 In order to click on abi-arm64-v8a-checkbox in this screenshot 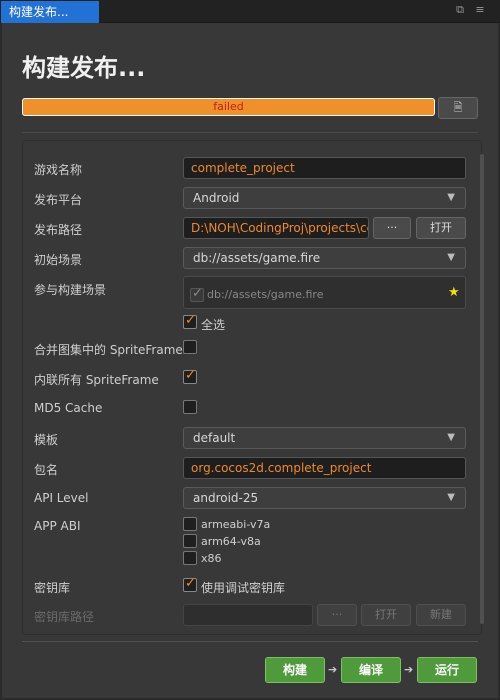, I will do `click(190, 541)`.